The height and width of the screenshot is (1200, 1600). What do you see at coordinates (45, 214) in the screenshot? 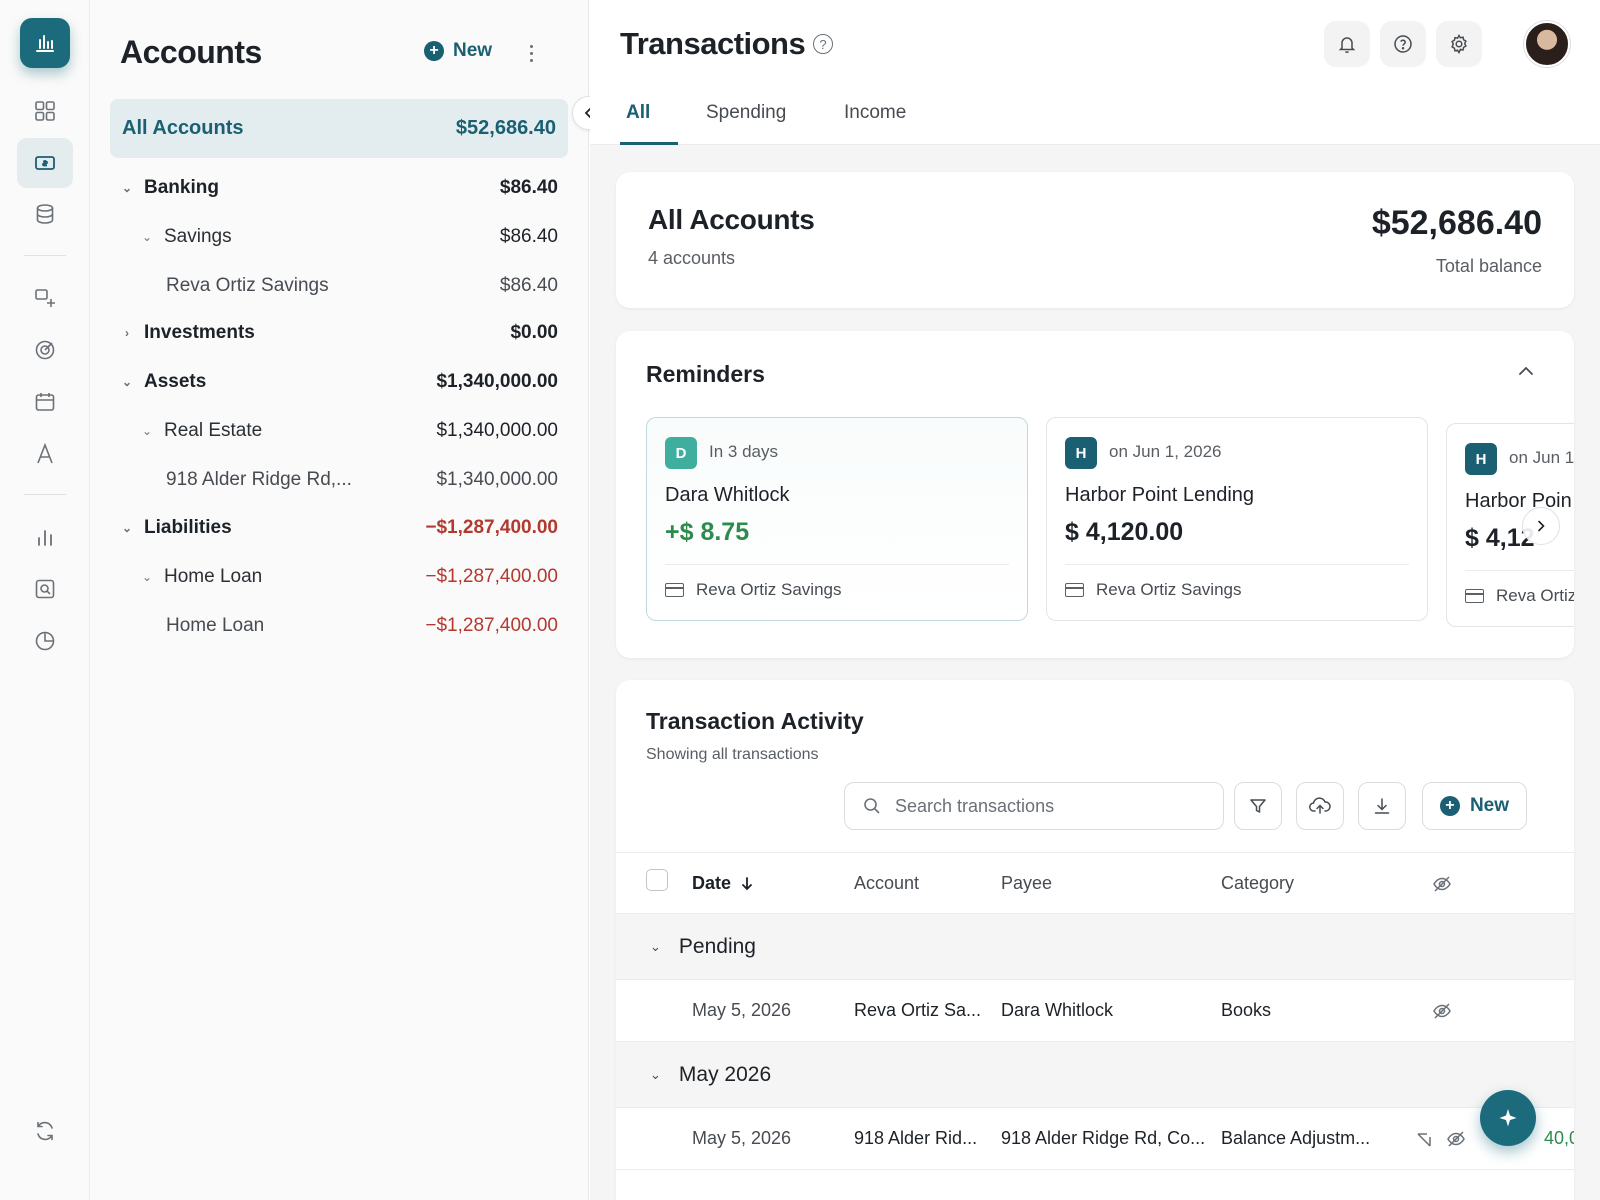
I see `database-icon` at bounding box center [45, 214].